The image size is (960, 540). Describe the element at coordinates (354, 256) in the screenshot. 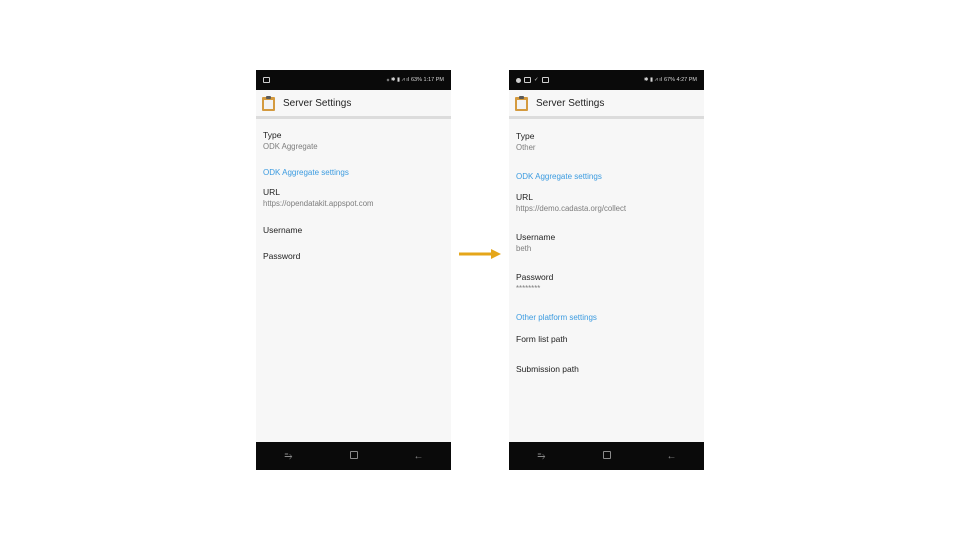

I see `pref-password: Password` at that location.